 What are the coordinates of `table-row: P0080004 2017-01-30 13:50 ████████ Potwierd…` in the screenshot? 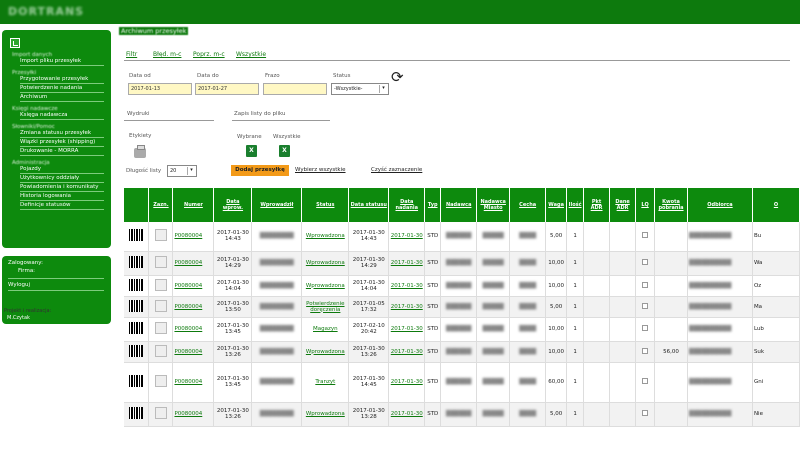 It's located at (462, 307).